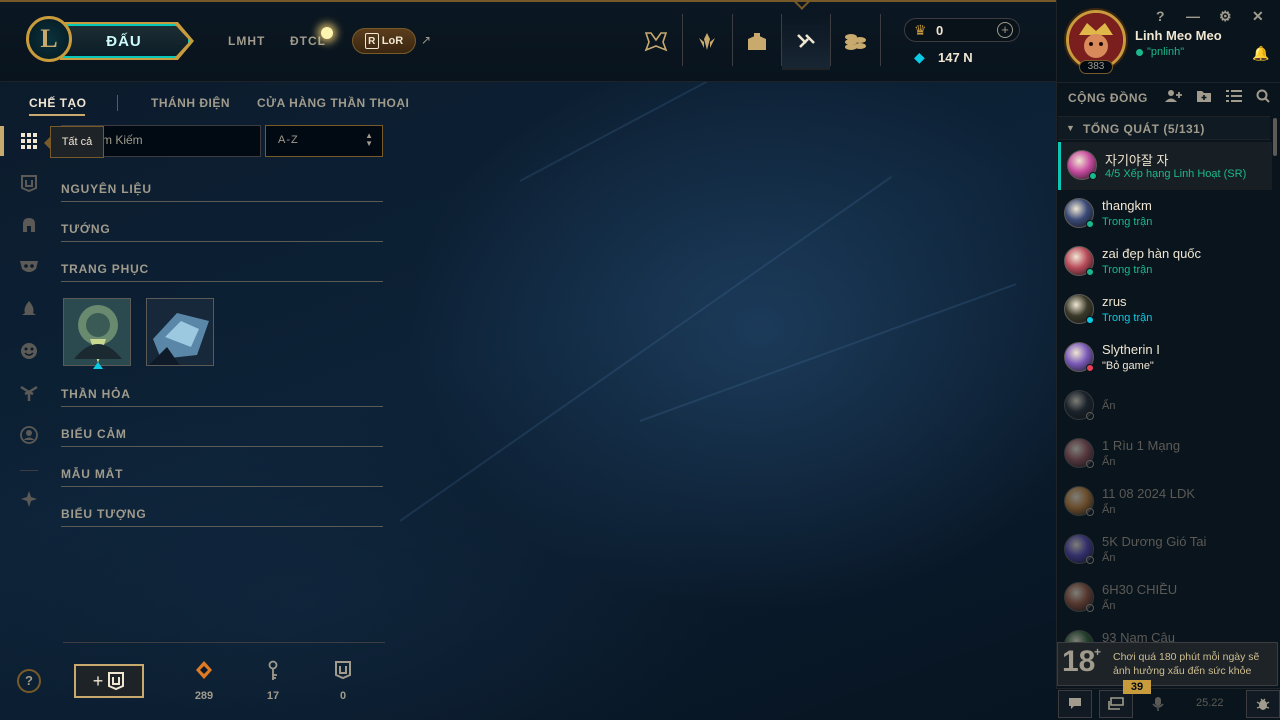 The image size is (1280, 720). I want to click on friend-list-item: zrus Trong trận, so click(1165, 310).